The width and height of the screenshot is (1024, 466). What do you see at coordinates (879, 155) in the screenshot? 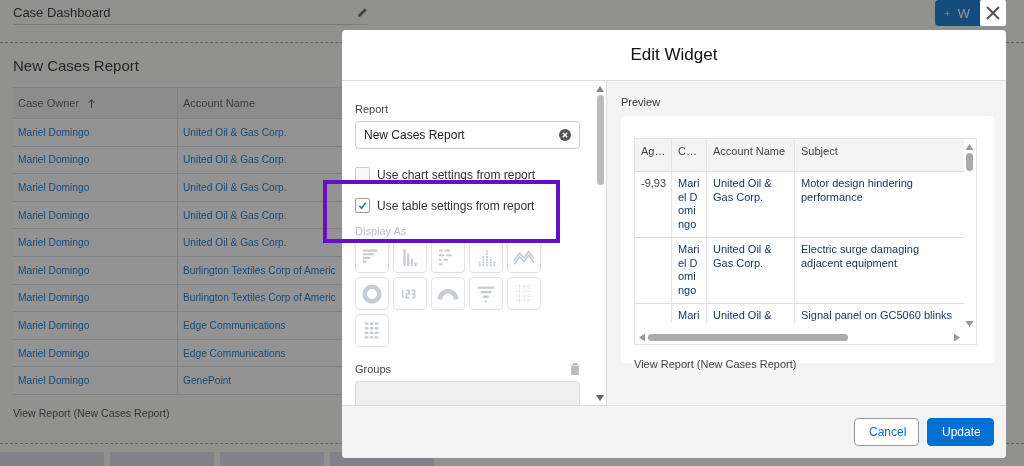
I see `column-header: Subject` at bounding box center [879, 155].